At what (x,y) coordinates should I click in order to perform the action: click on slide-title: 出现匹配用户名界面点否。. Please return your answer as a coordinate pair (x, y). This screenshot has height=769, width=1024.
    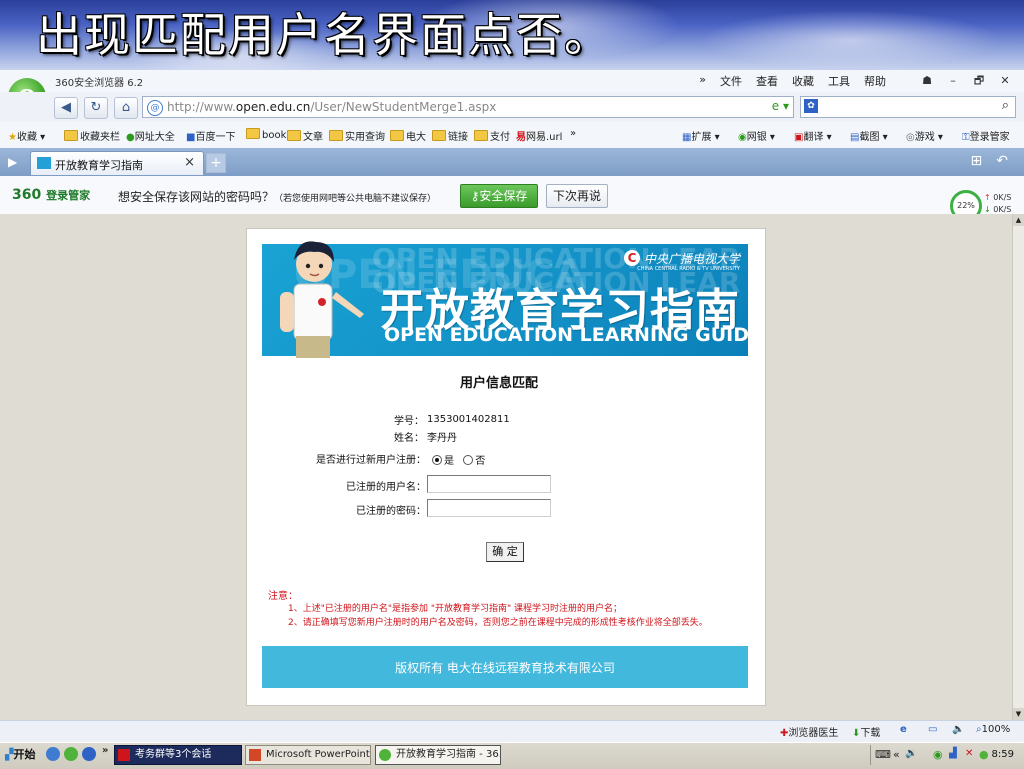
    Looking at the image, I should click on (324, 35).